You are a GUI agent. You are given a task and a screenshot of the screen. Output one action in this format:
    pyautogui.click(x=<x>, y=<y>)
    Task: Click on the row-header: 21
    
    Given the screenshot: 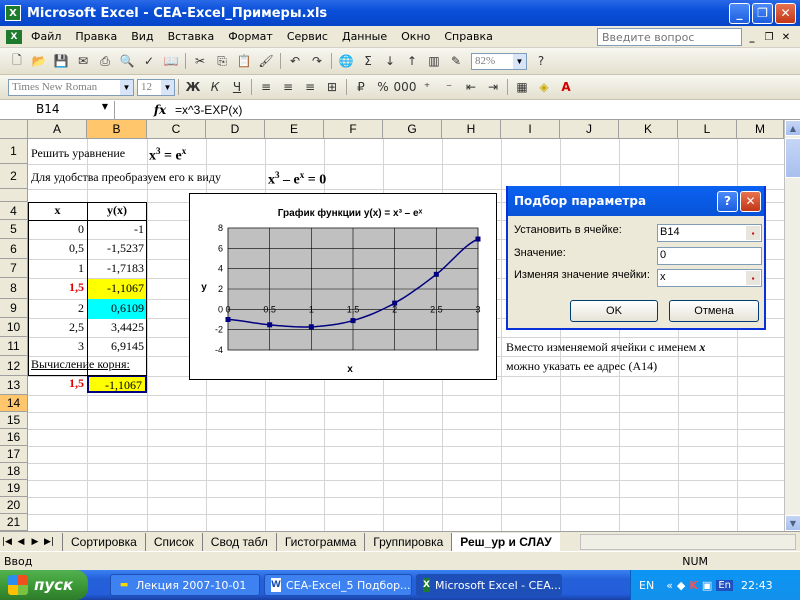 What is the action you would take?
    pyautogui.click(x=14, y=522)
    